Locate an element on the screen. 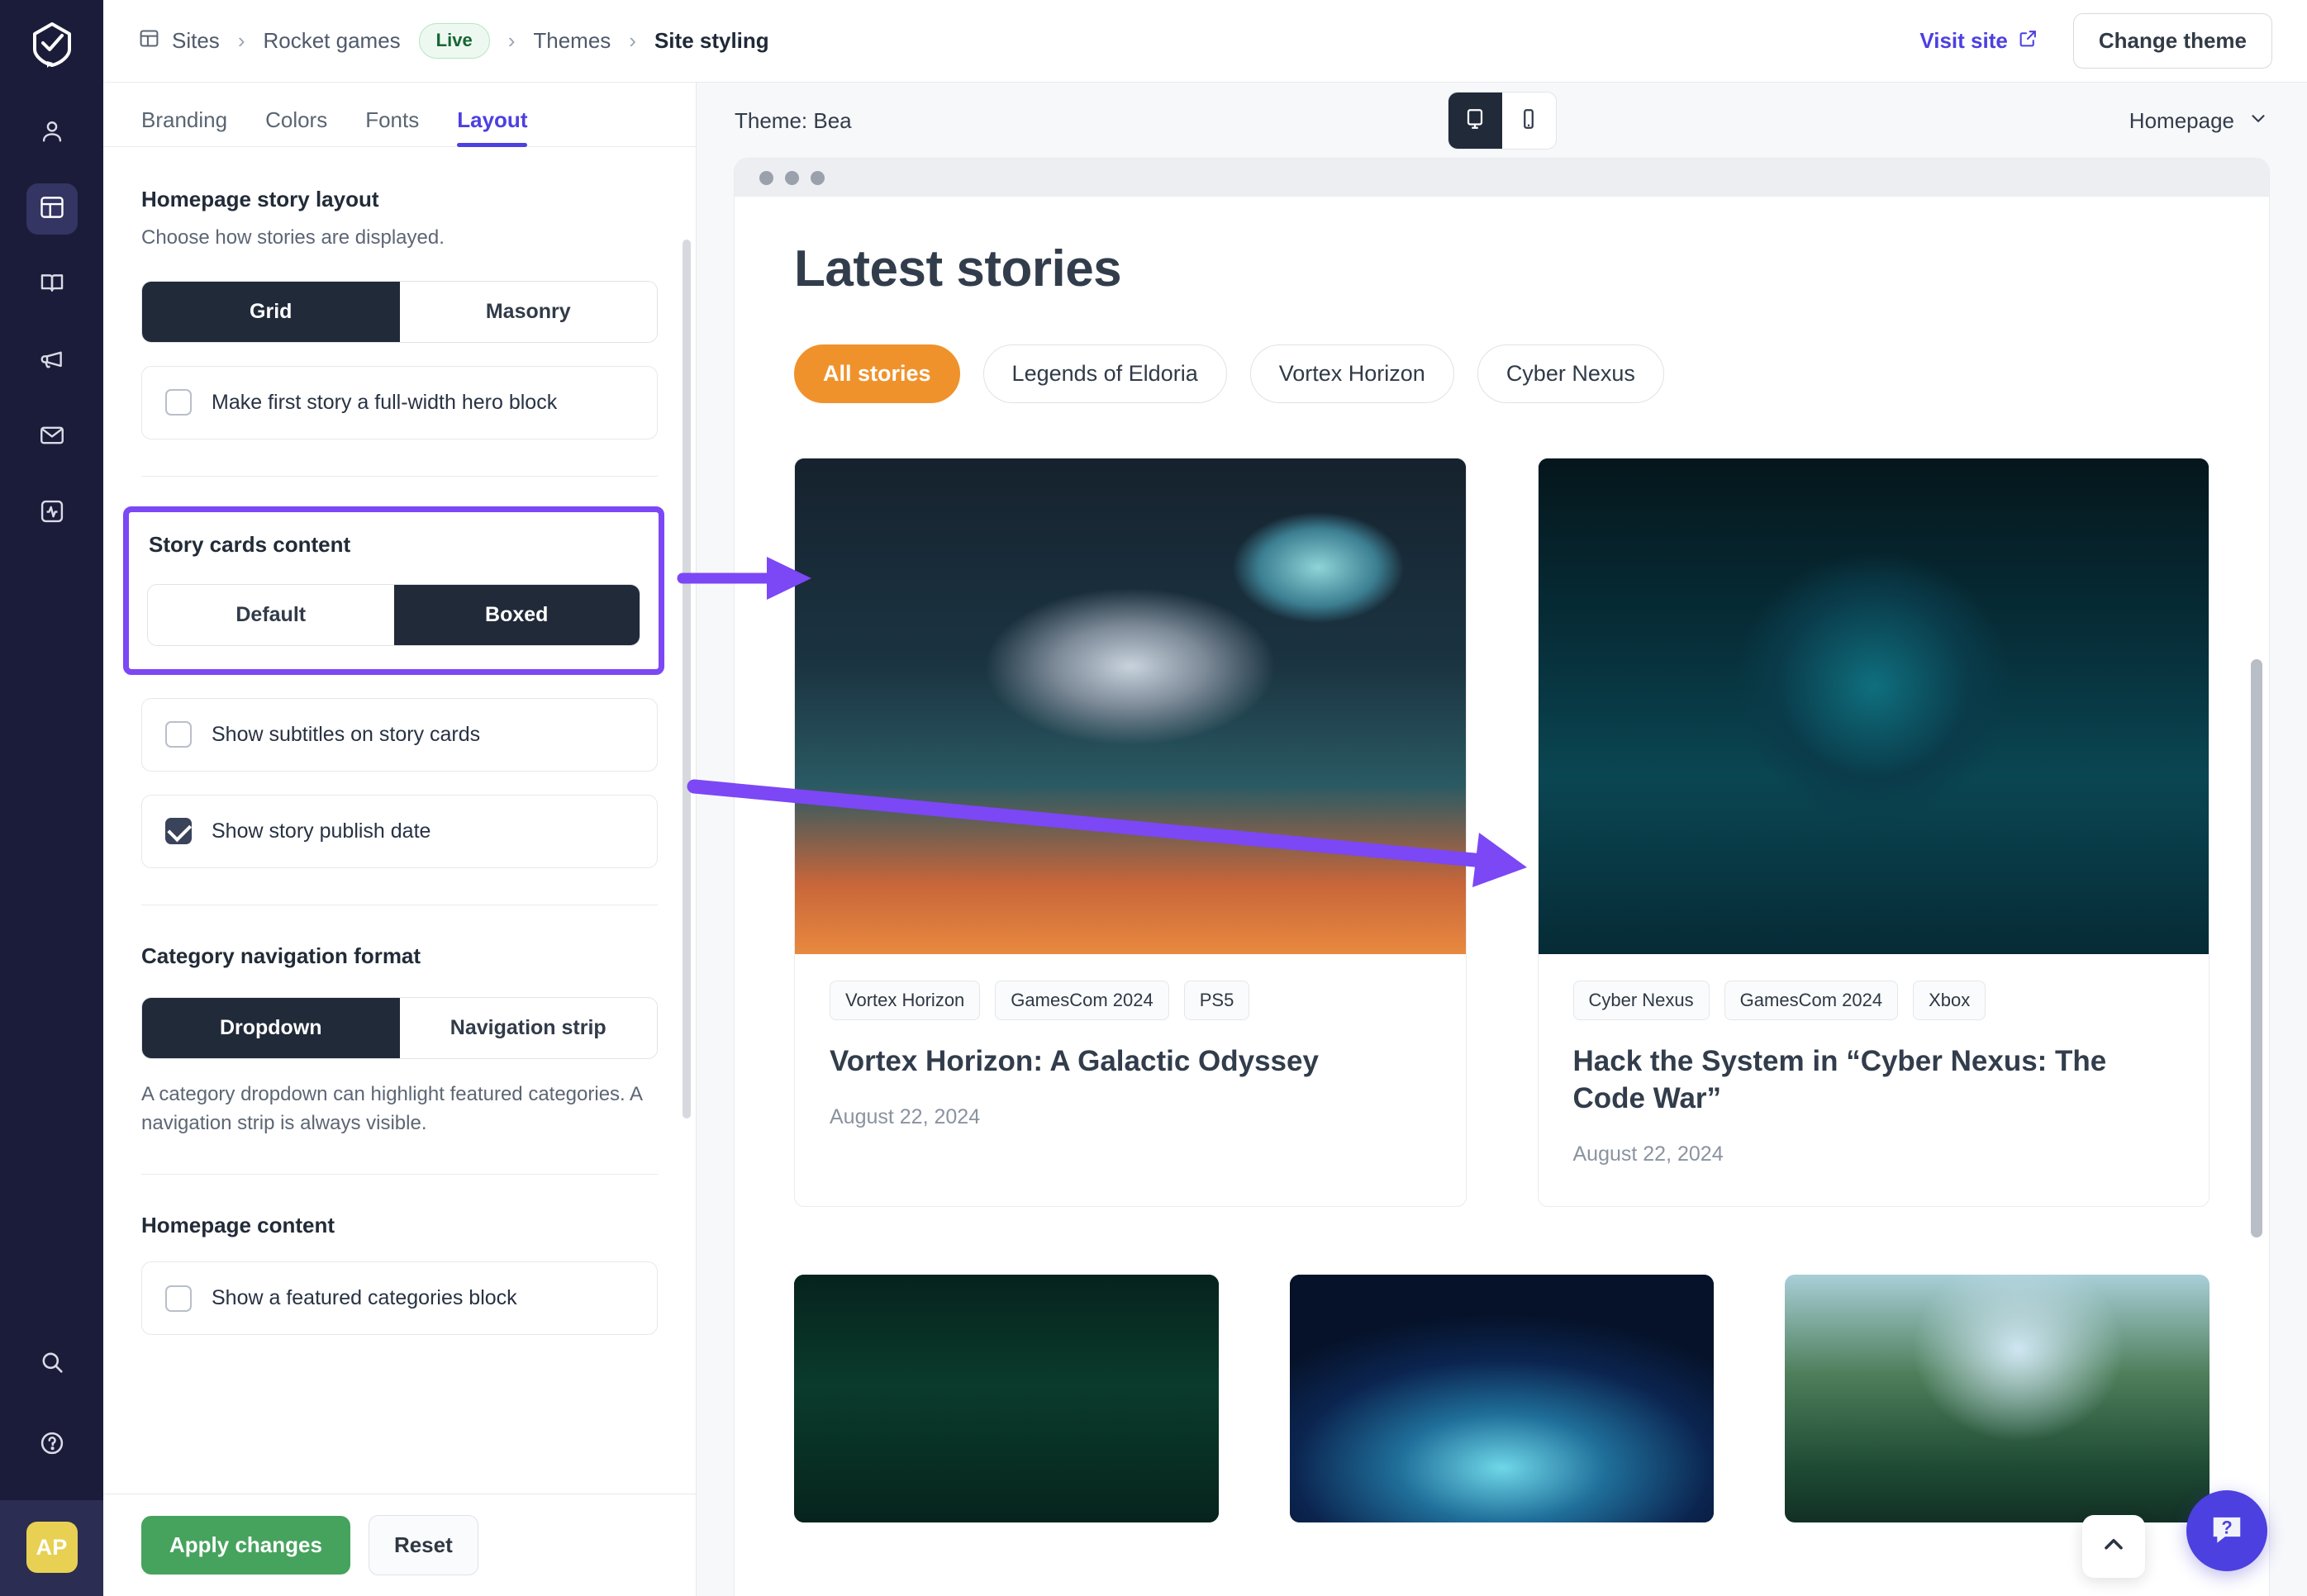 The height and width of the screenshot is (1596, 2307). activity-icon is located at coordinates (52, 513).